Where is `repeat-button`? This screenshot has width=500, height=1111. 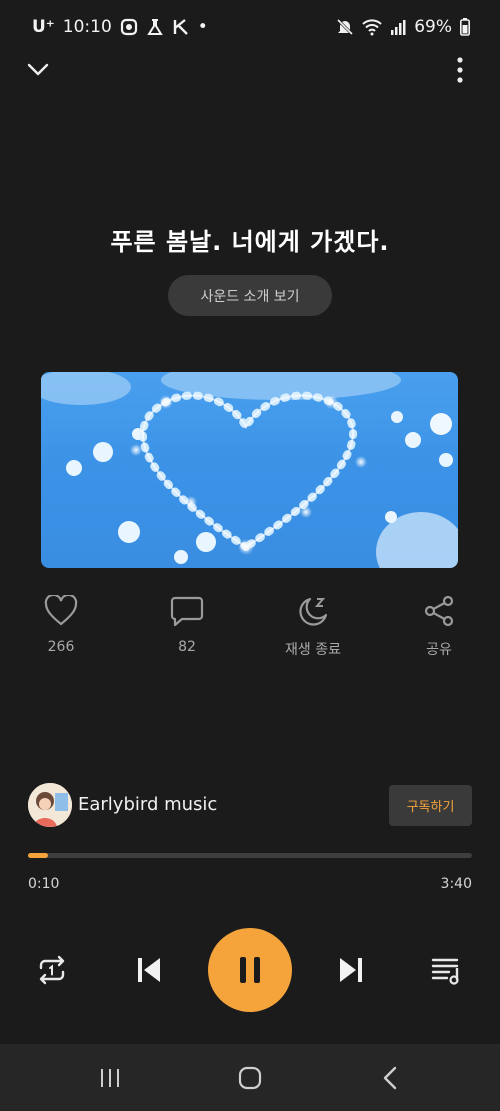 repeat-button is located at coordinates (52, 970).